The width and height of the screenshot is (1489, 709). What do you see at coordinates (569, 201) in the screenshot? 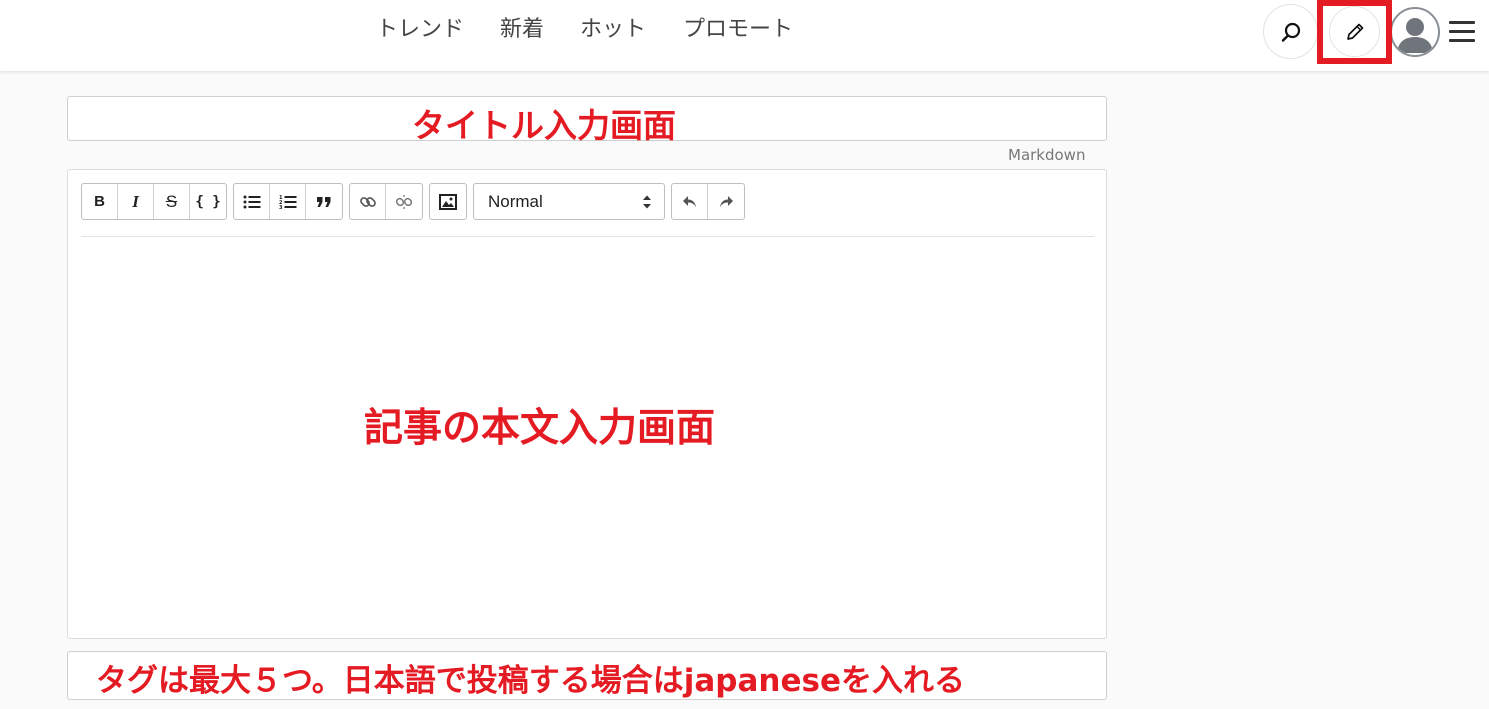
I see `text-format-select: Normal` at bounding box center [569, 201].